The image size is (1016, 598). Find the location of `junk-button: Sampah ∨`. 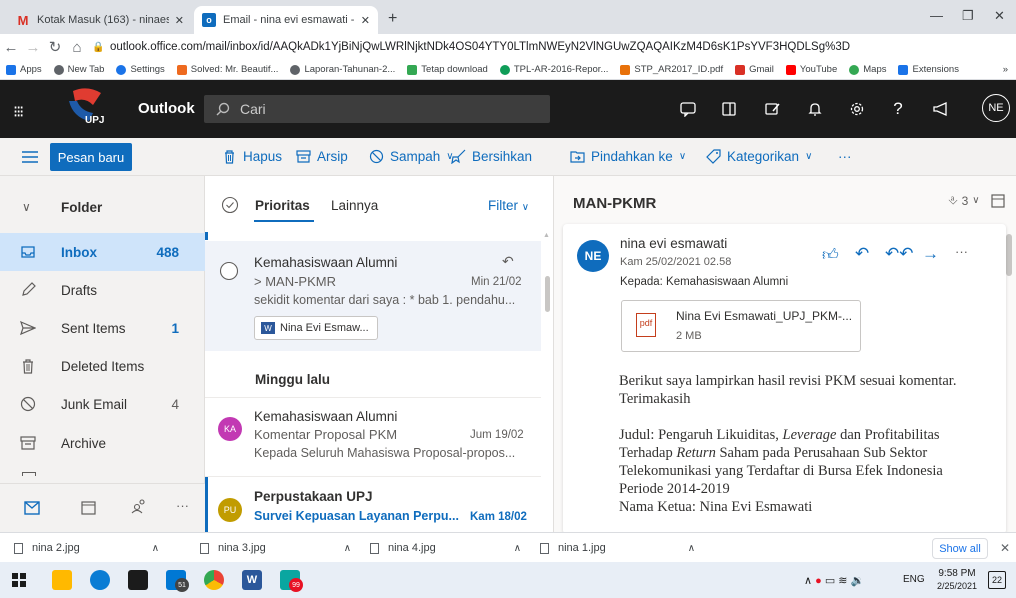

junk-button: Sampah ∨ is located at coordinates (411, 156).